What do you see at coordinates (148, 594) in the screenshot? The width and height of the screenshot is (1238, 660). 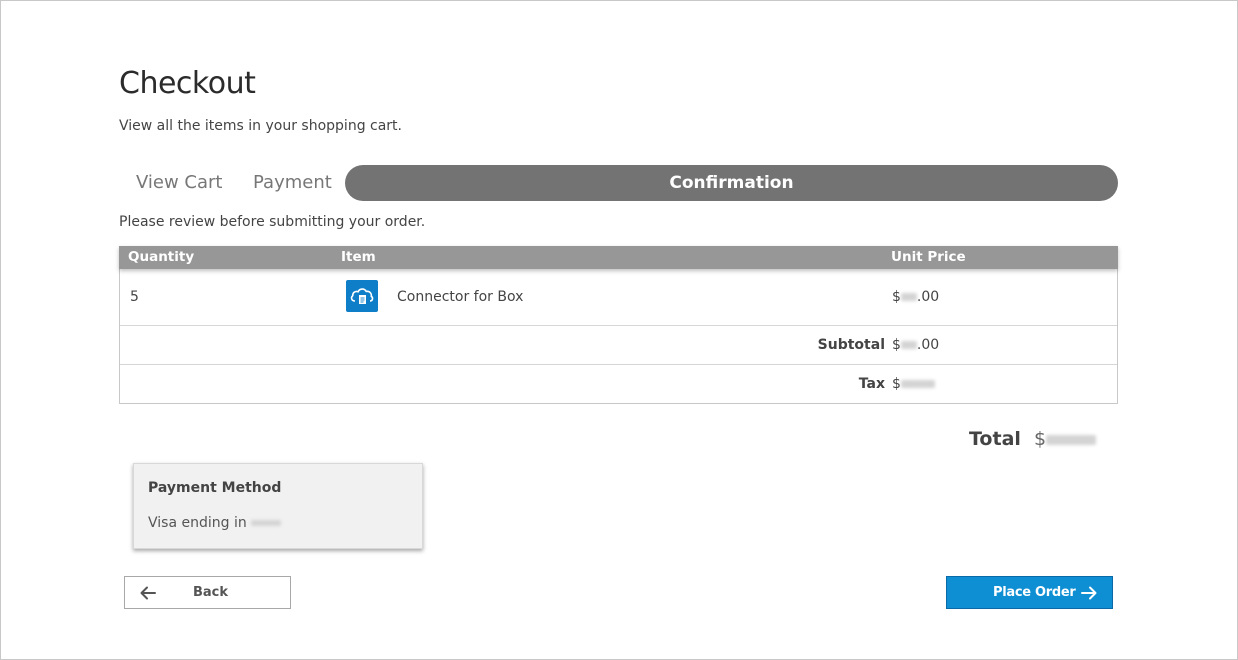 I see `arrow-left-icon` at bounding box center [148, 594].